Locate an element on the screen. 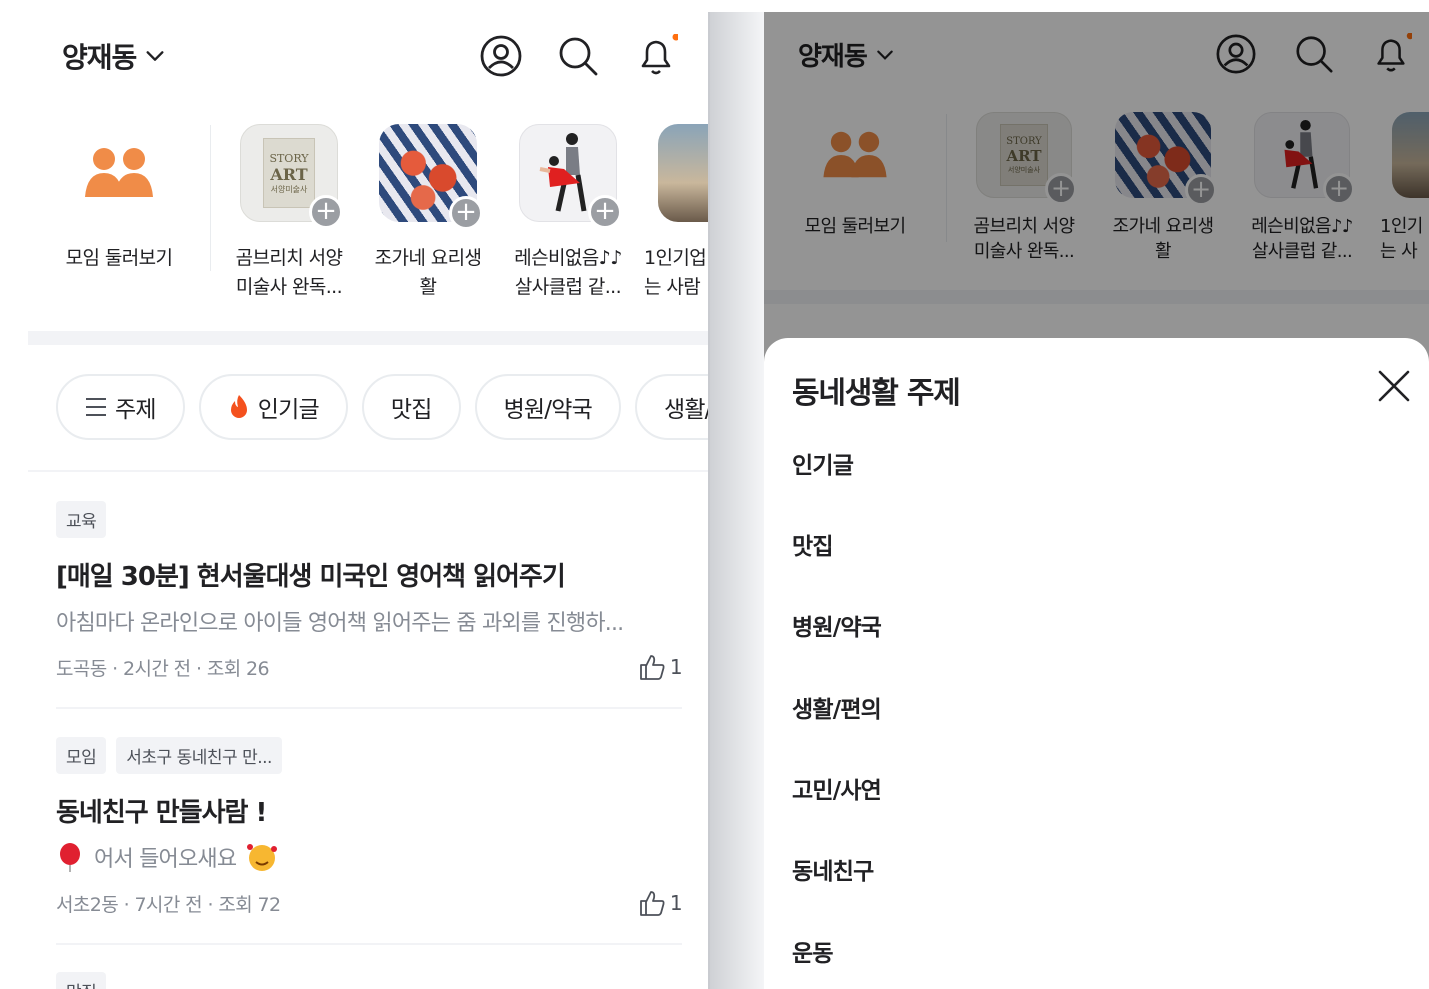 The image size is (1429, 989). book-cover-line: ART is located at coordinates (289, 174).